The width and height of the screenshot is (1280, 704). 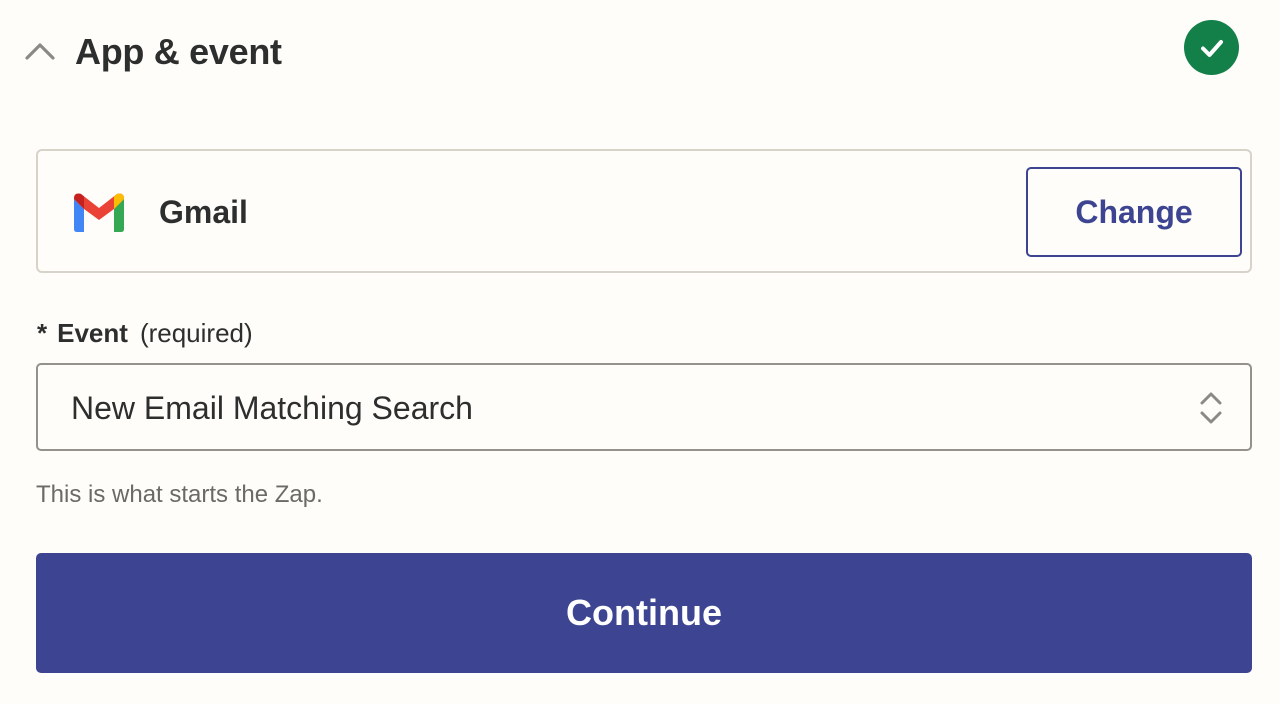 I want to click on chevron-up-down-icon, so click(x=1211, y=408).